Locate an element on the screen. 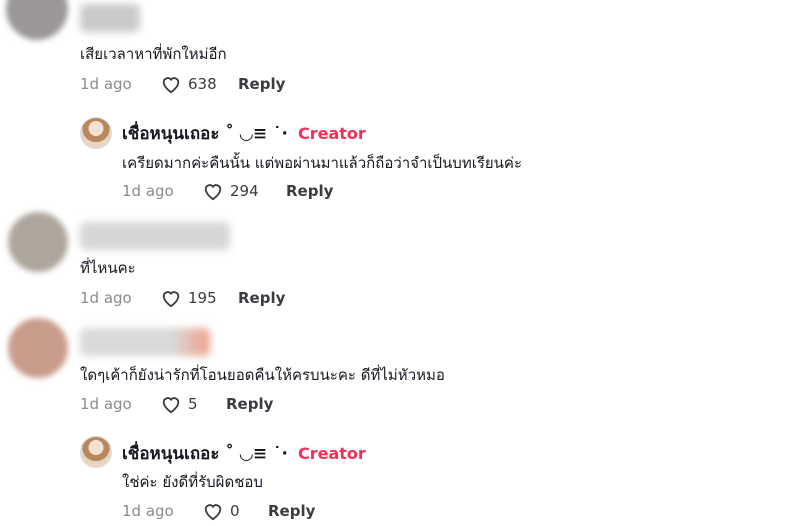 This screenshot has height=526, width=800. comment-meta: 1d ago 5 Reply is located at coordinates (176, 404).